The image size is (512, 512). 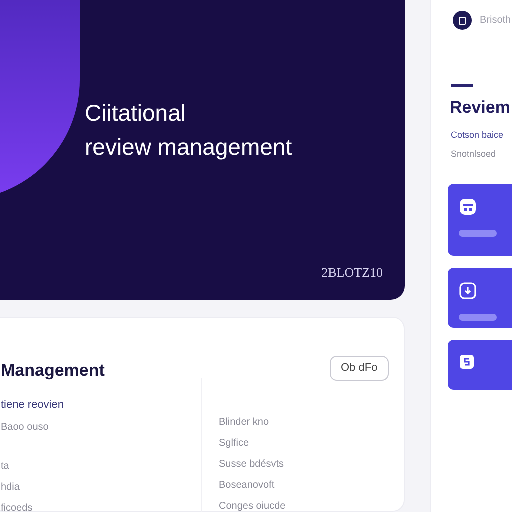 What do you see at coordinates (5, 467) in the screenshot?
I see `list-text: ta` at bounding box center [5, 467].